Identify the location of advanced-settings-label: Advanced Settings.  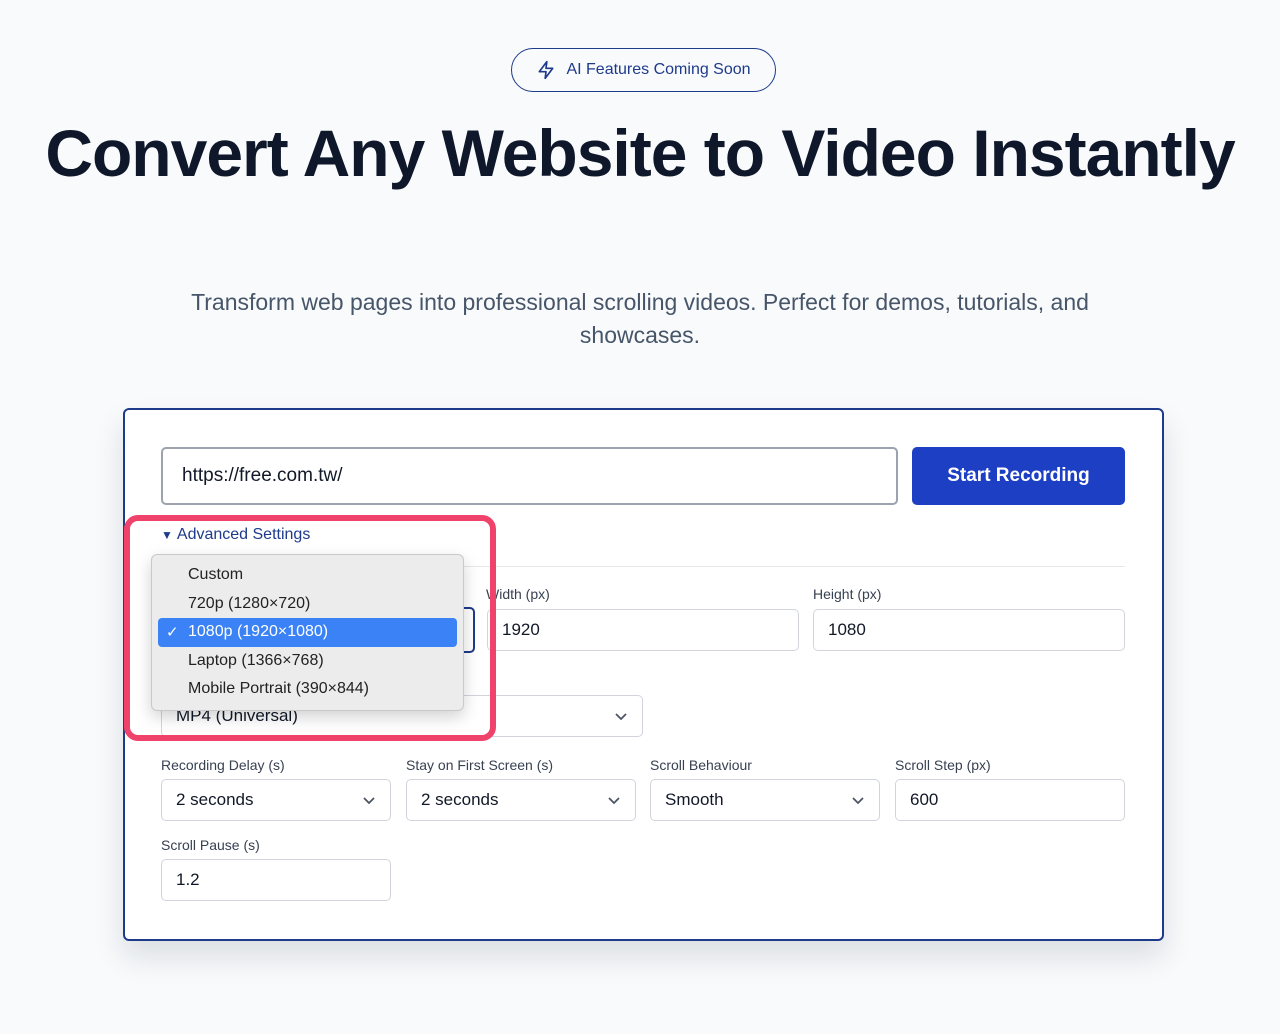
(243, 534).